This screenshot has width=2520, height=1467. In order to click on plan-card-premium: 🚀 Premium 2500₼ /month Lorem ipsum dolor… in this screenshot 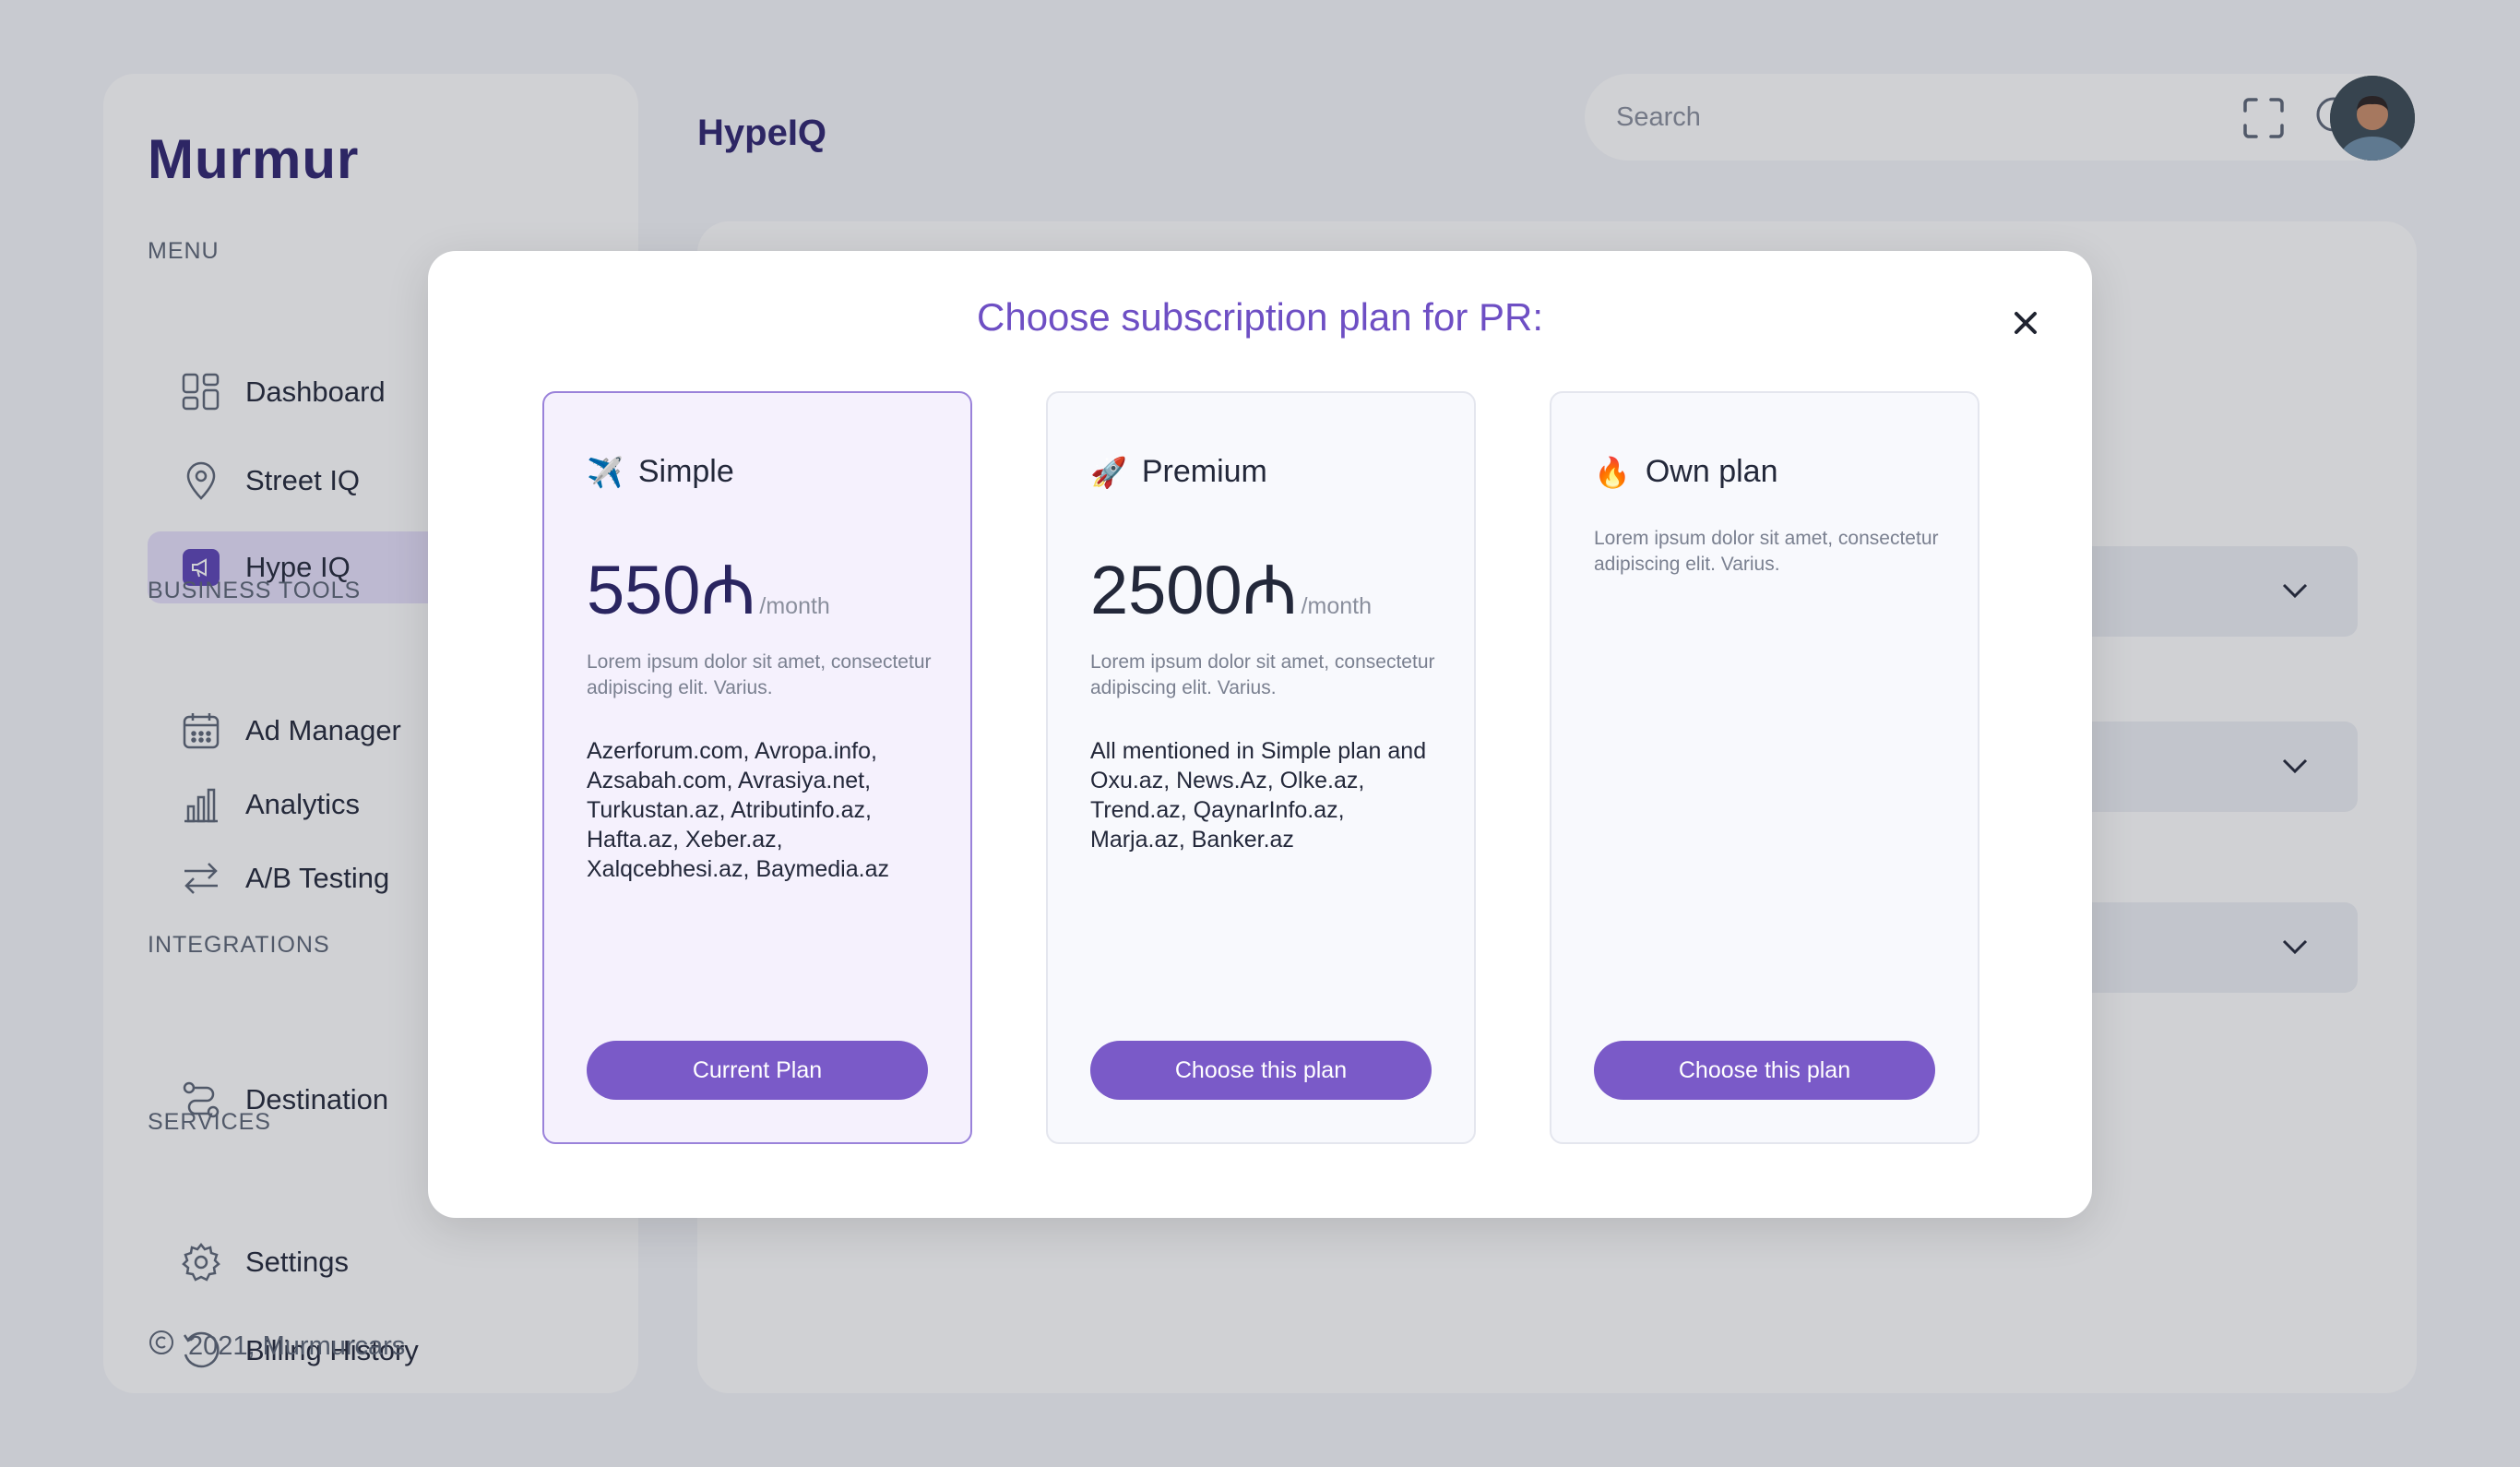, I will do `click(1261, 768)`.